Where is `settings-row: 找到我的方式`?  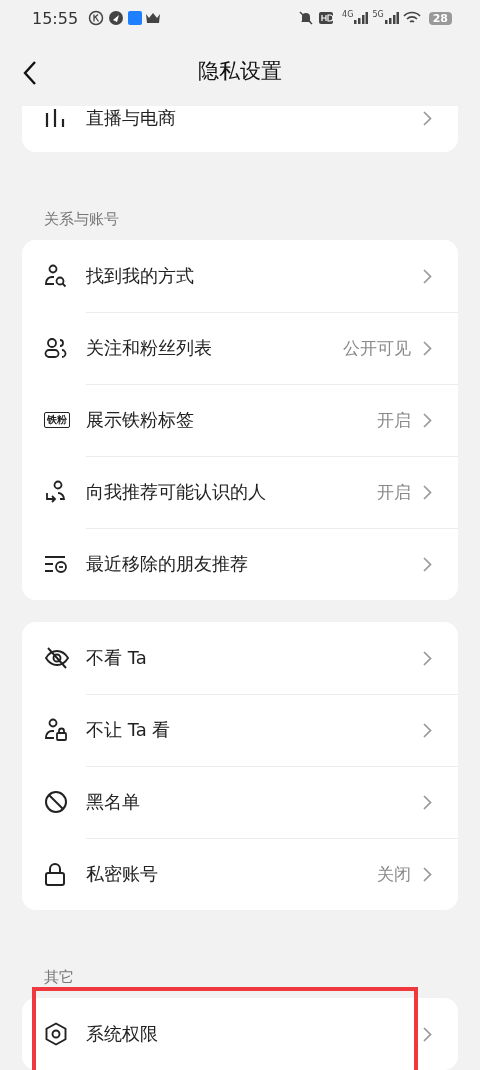
settings-row: 找到我的方式 is located at coordinates (240, 276).